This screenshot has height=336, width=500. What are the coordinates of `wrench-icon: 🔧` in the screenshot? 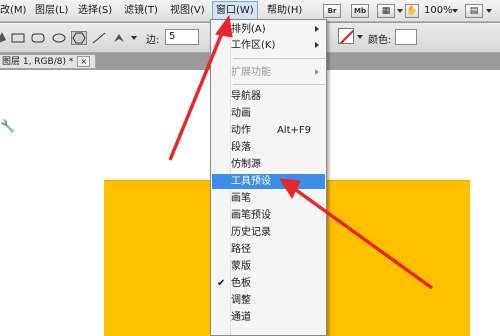 It's located at (7, 126).